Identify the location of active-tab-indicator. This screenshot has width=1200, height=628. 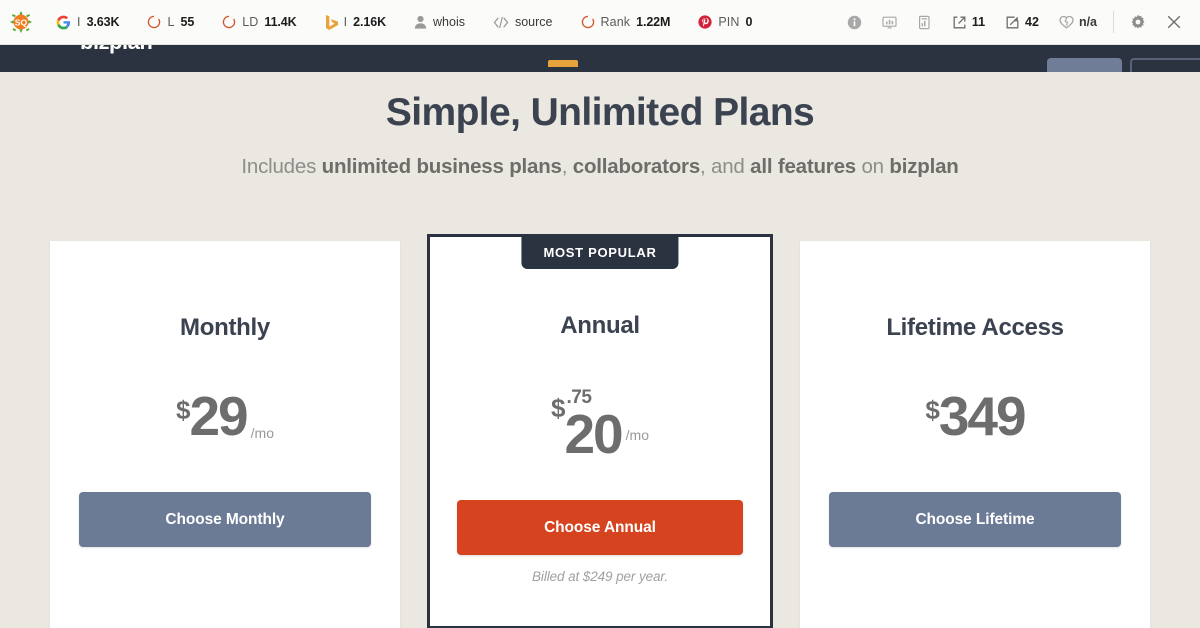
(563, 63).